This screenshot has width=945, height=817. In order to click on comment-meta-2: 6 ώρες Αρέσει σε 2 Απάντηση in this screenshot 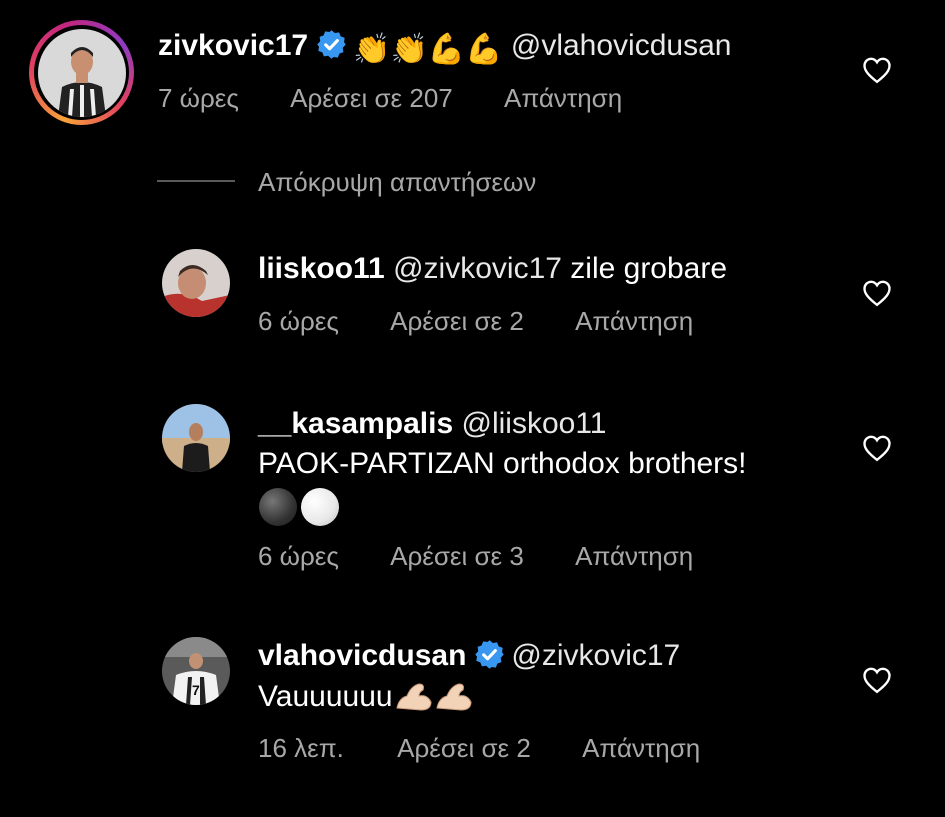, I will do `click(475, 321)`.